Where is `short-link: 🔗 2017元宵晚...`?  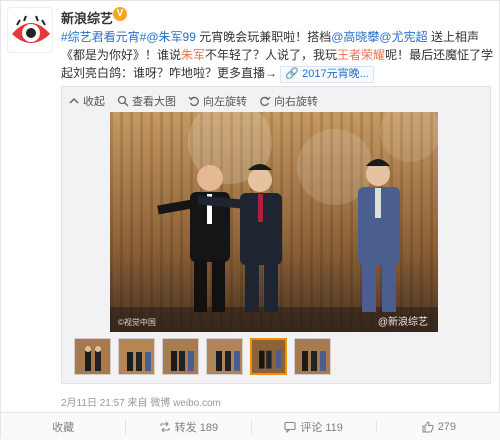
short-link: 🔗 2017元宵晚... is located at coordinates (327, 74).